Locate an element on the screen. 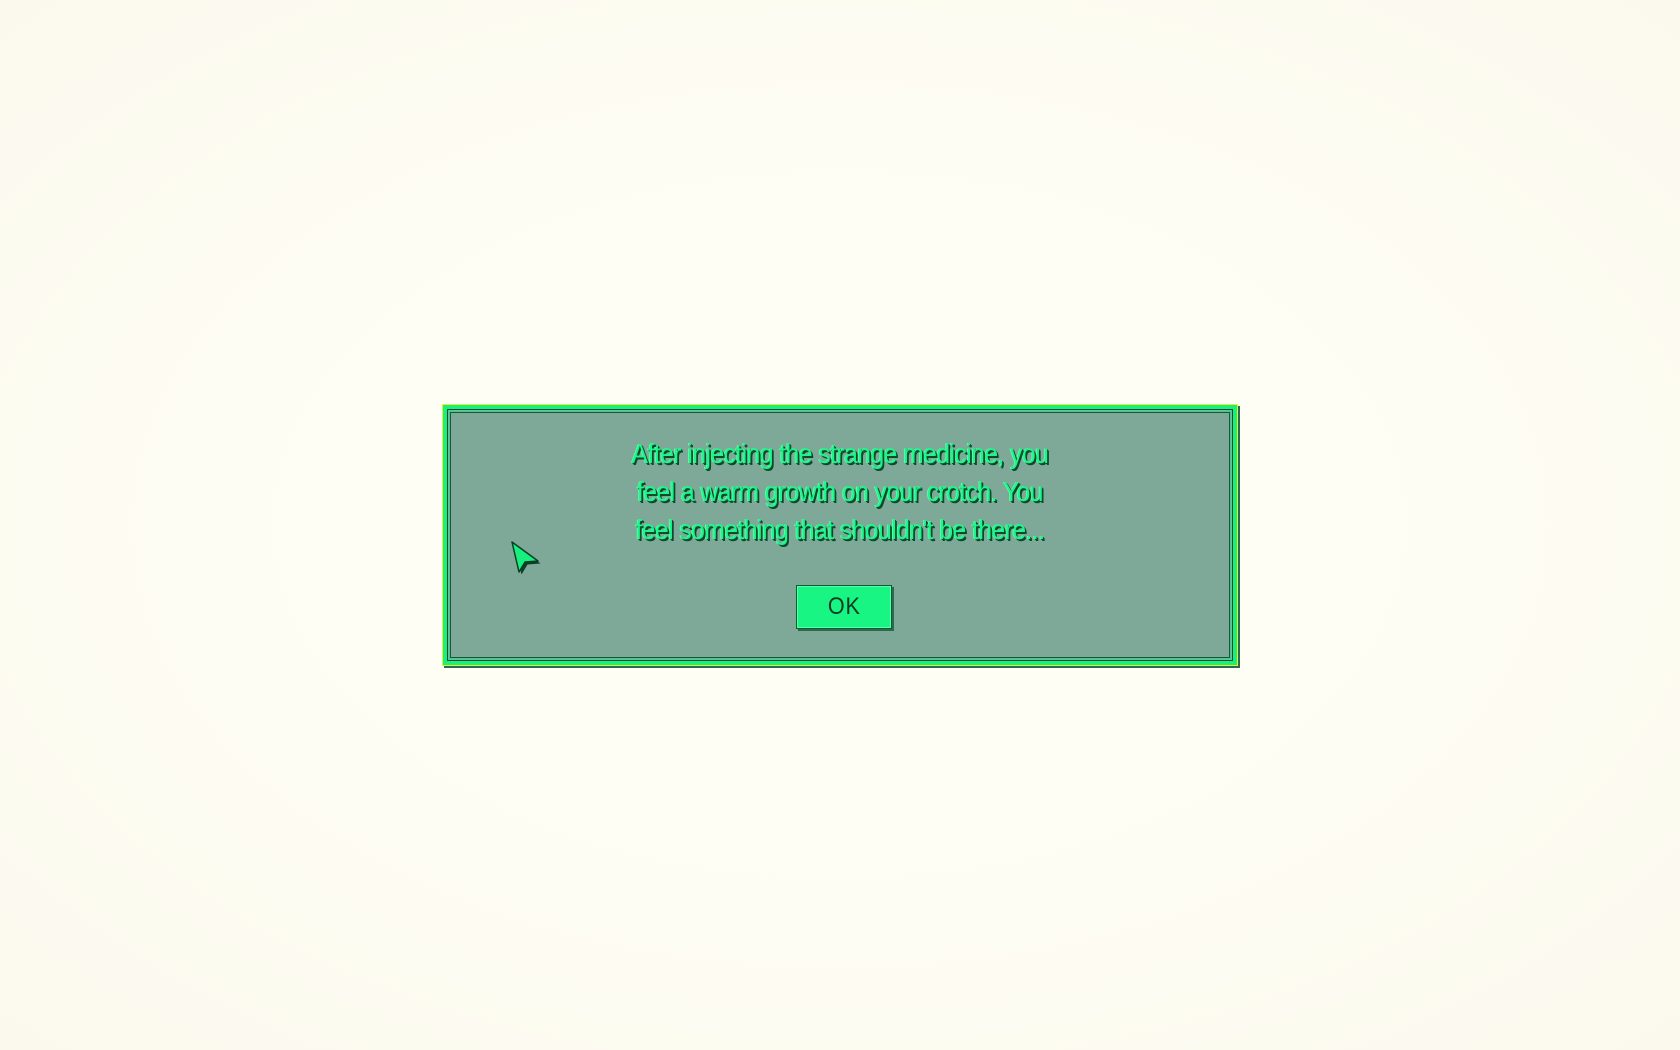  ok-button: OK is located at coordinates (844, 607).